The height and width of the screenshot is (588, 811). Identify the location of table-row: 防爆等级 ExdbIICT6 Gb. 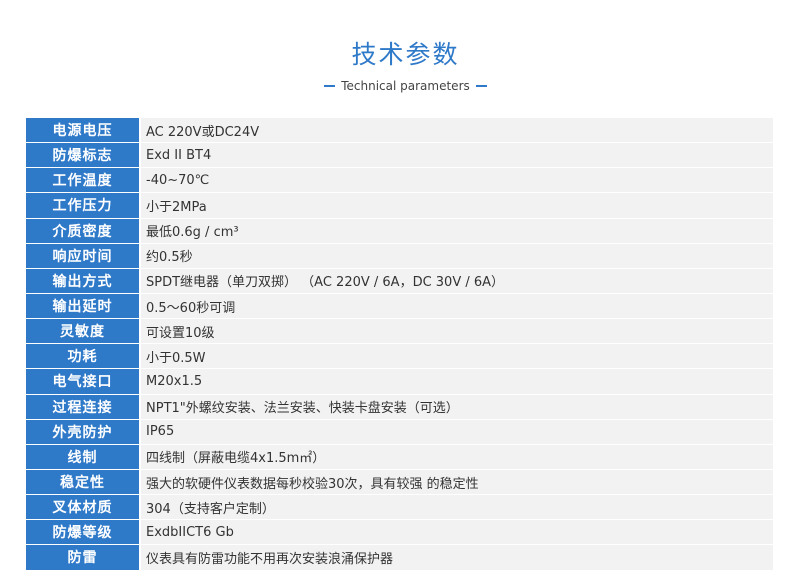
(399, 533).